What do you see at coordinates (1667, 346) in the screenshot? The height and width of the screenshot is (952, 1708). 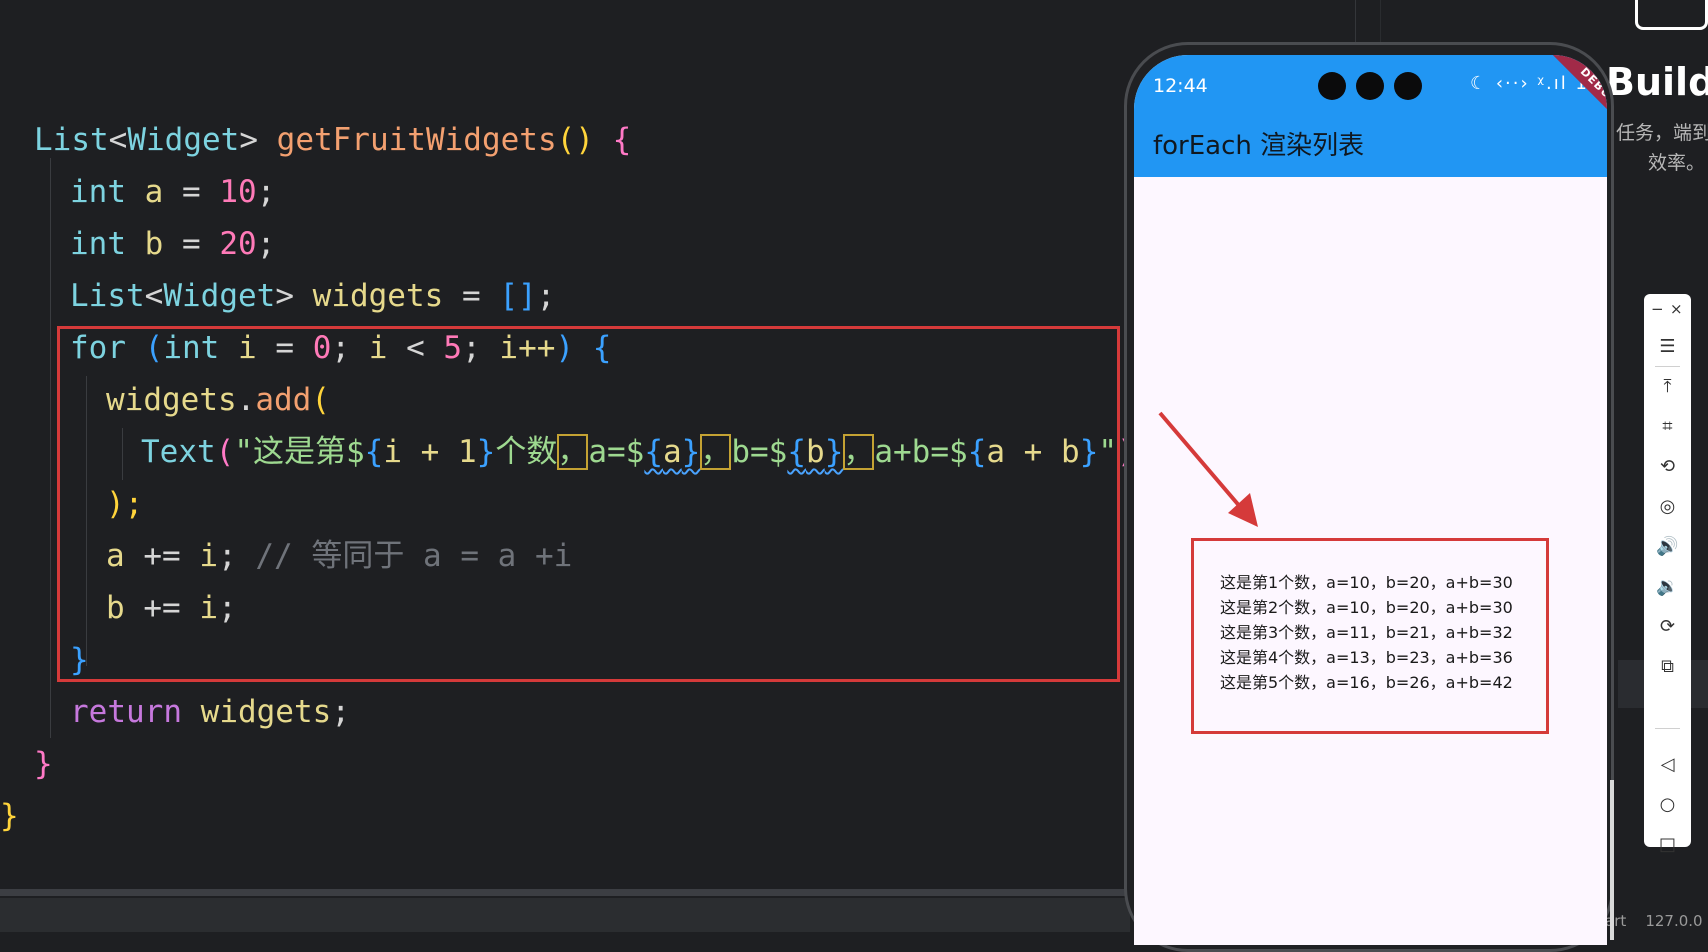 I see `menu-icon: ☰` at bounding box center [1667, 346].